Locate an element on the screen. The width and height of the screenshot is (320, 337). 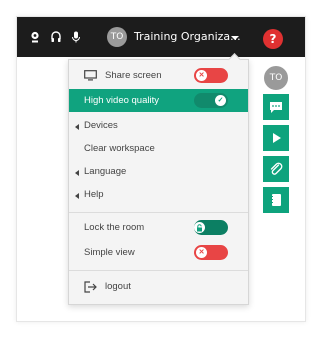
menu-item-clear-workspace: Clear workspace is located at coordinates (158, 149).